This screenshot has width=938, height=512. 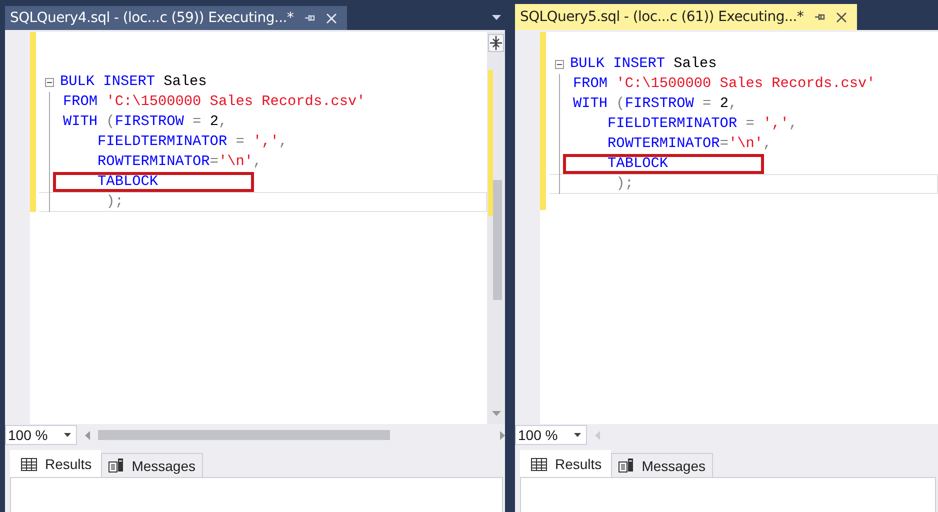 What do you see at coordinates (496, 43) in the screenshot?
I see `split-icon` at bounding box center [496, 43].